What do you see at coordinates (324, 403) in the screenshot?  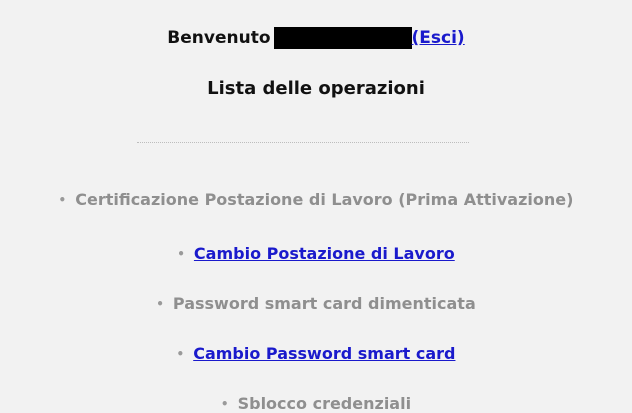 I see `operation-label: Sblocco credenziali` at bounding box center [324, 403].